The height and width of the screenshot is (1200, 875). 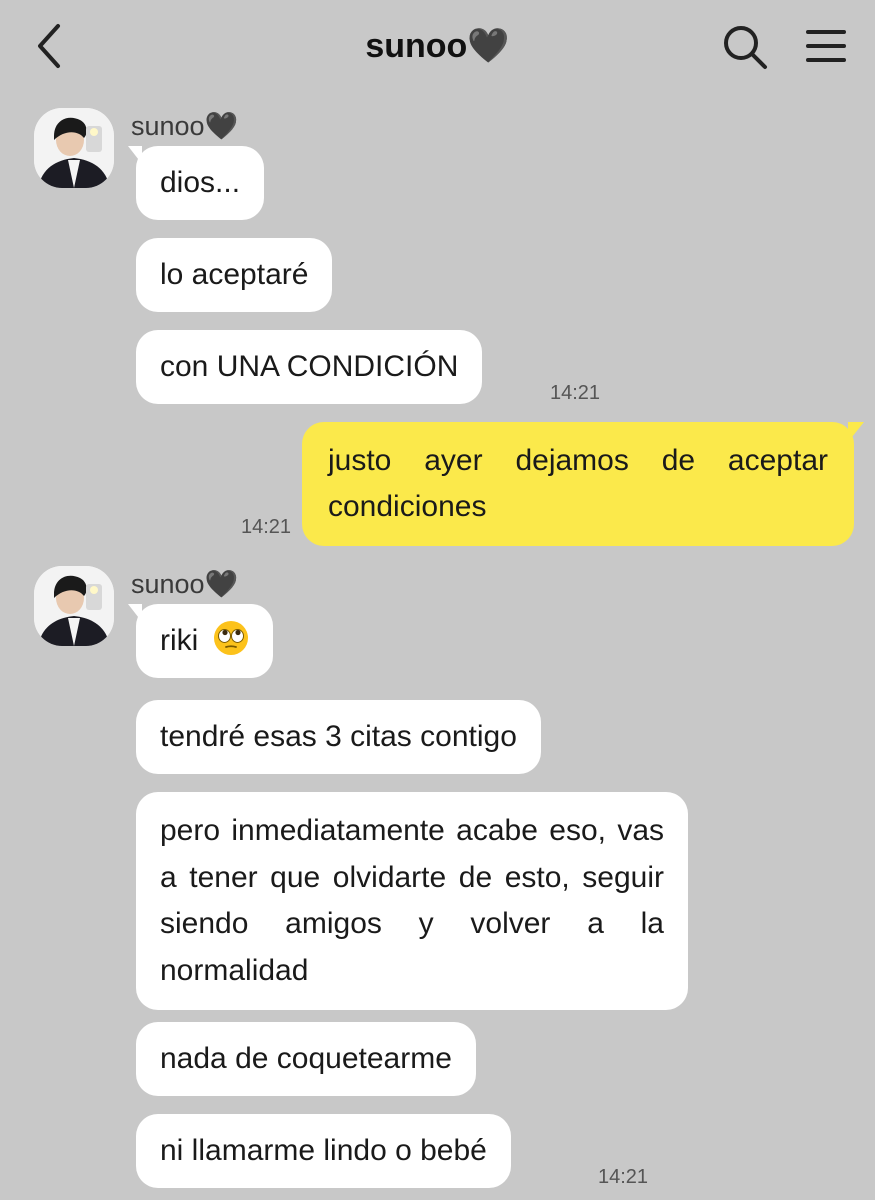 What do you see at coordinates (200, 641) in the screenshot?
I see `message-bubble: riki` at bounding box center [200, 641].